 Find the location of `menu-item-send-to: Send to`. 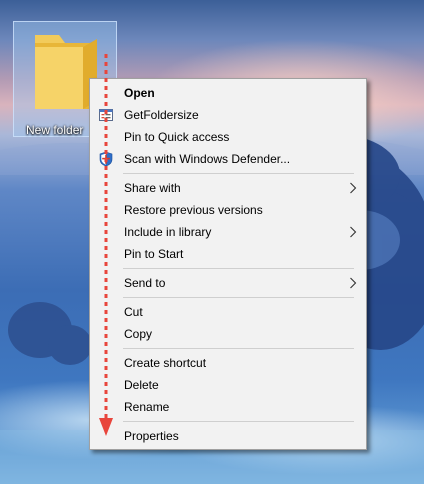

menu-item-send-to: Send to is located at coordinates (228, 283).